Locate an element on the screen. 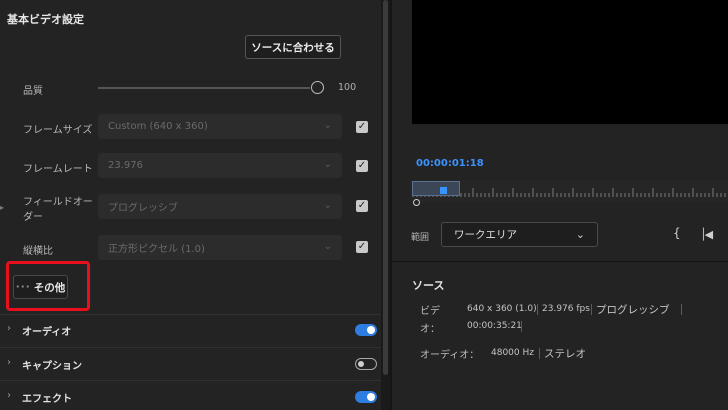 The image size is (728, 410). match-source-button: ソースに合わせる is located at coordinates (293, 47).